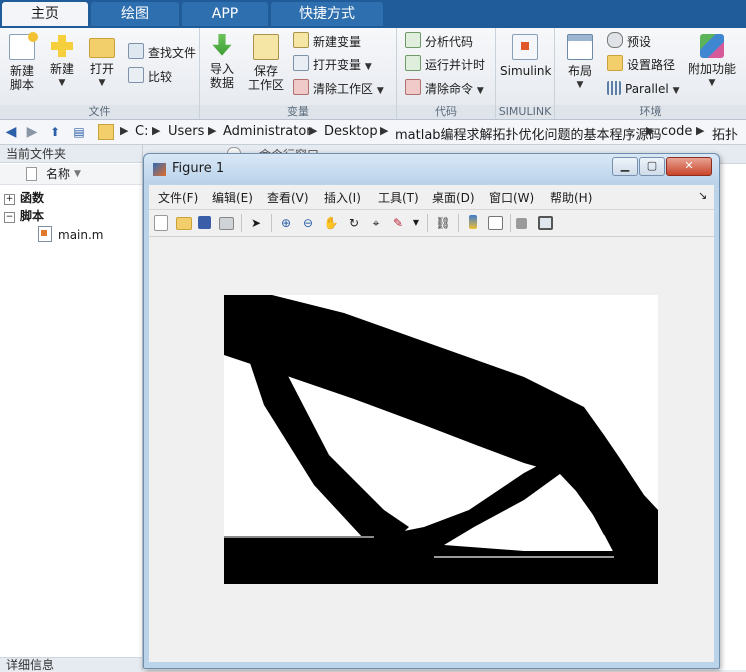  What do you see at coordinates (32, 216) in the screenshot?
I see `tree-node-label: 脚本` at bounding box center [32, 216].